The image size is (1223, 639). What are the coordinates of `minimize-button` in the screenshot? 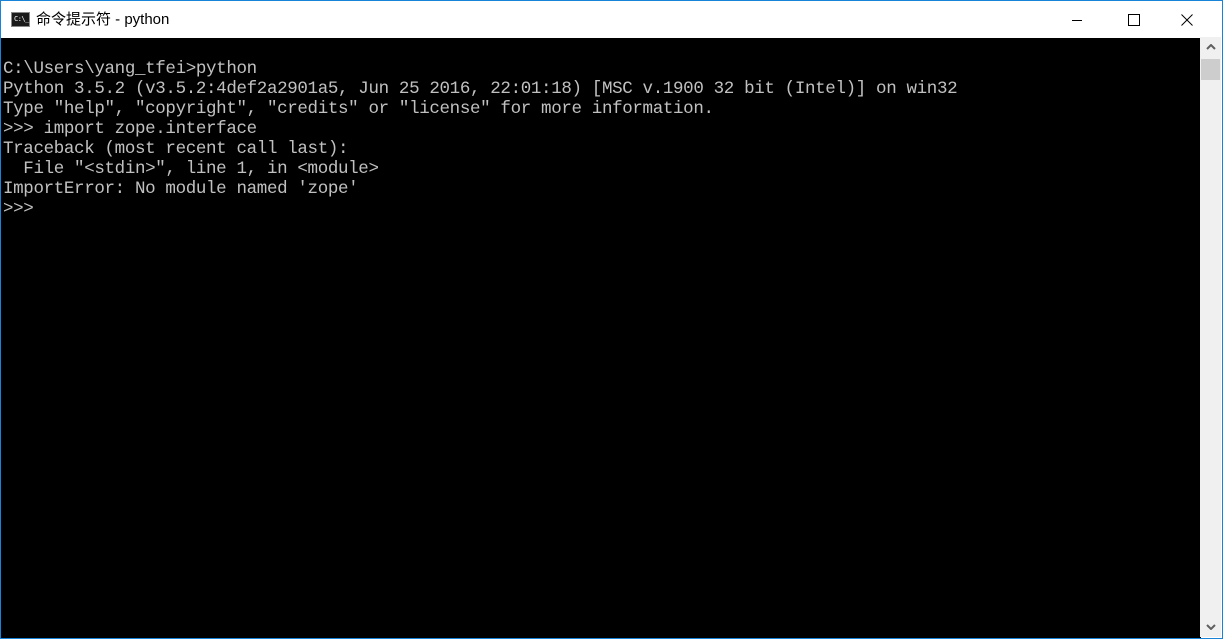 It's located at (1077, 19).